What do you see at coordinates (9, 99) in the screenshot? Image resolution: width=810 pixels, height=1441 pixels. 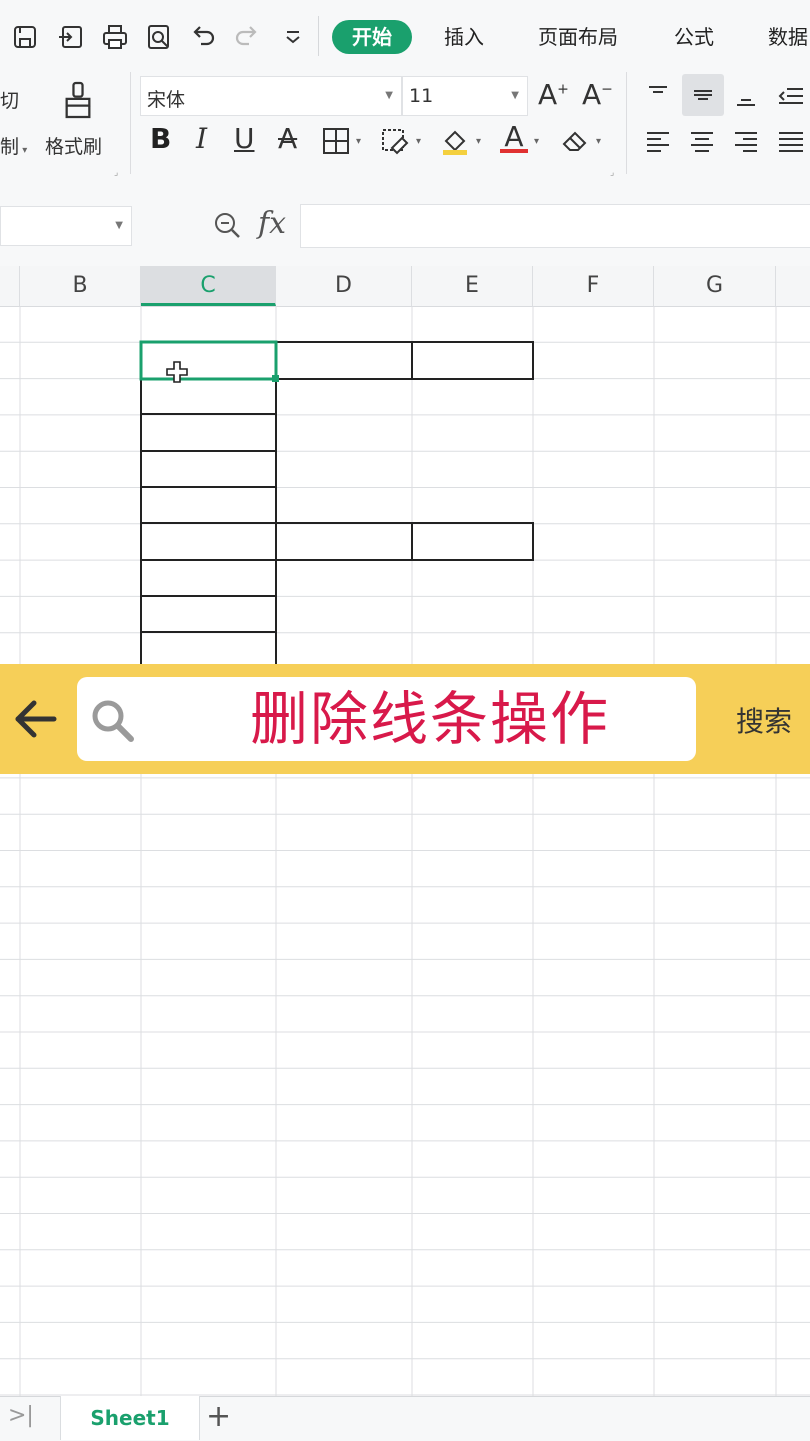 I see `cut-button: 切` at bounding box center [9, 99].